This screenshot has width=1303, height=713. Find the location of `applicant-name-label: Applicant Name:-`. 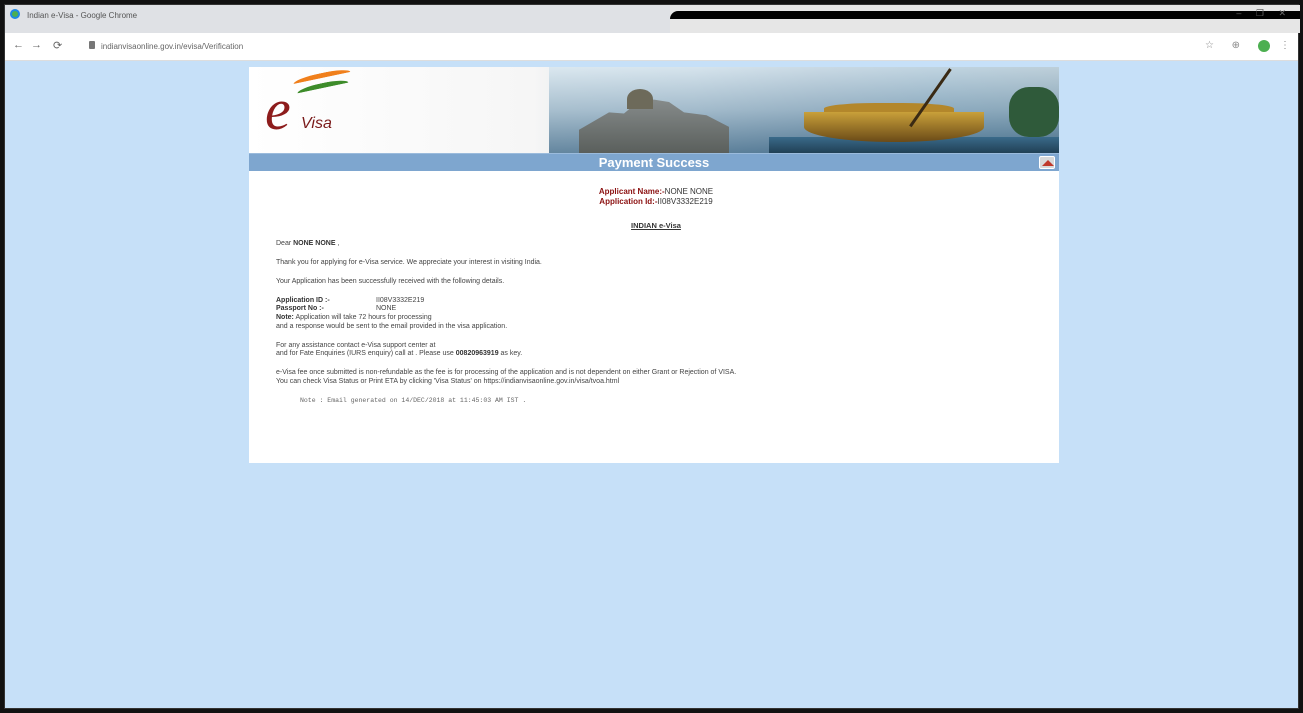

applicant-name-label: Applicant Name:- is located at coordinates (631, 191).